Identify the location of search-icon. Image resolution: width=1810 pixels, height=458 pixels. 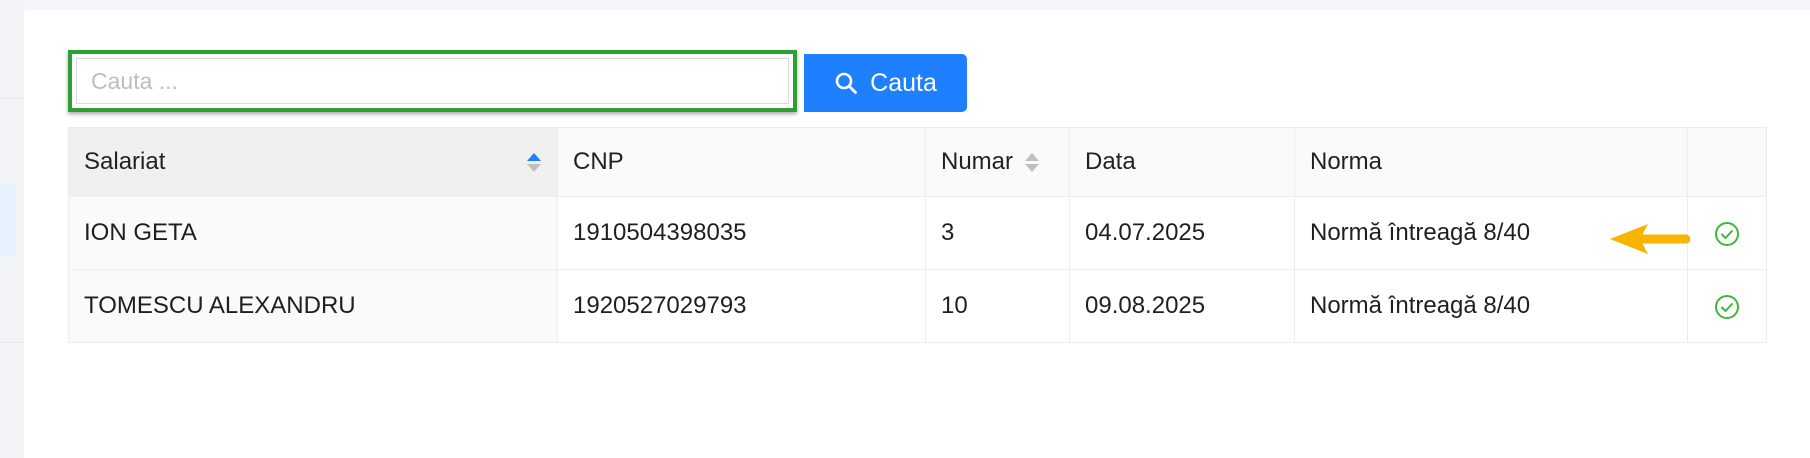
(846, 83).